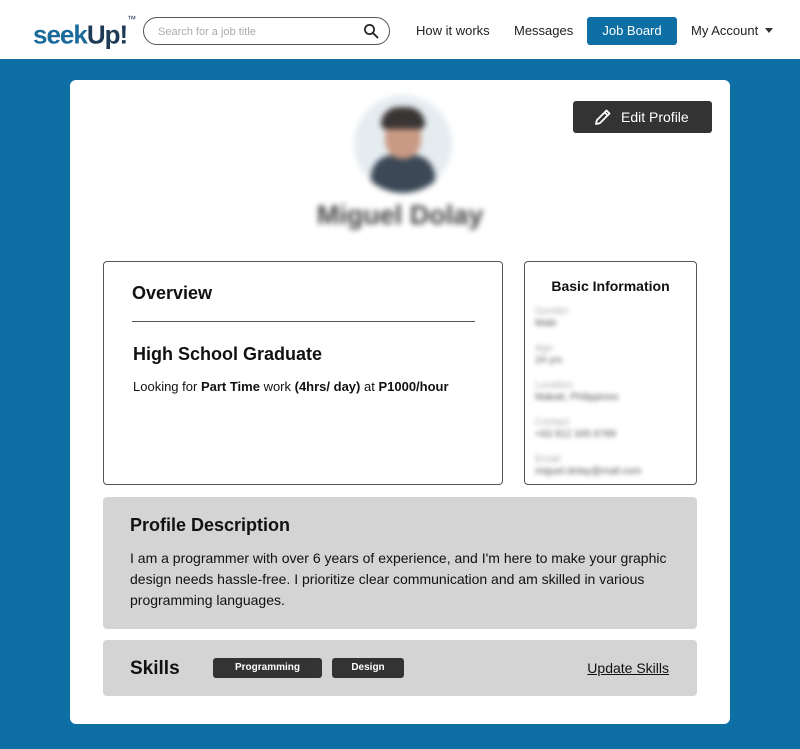 This screenshot has height=749, width=800. What do you see at coordinates (628, 668) in the screenshot?
I see `update-skills-link: Update Skills` at bounding box center [628, 668].